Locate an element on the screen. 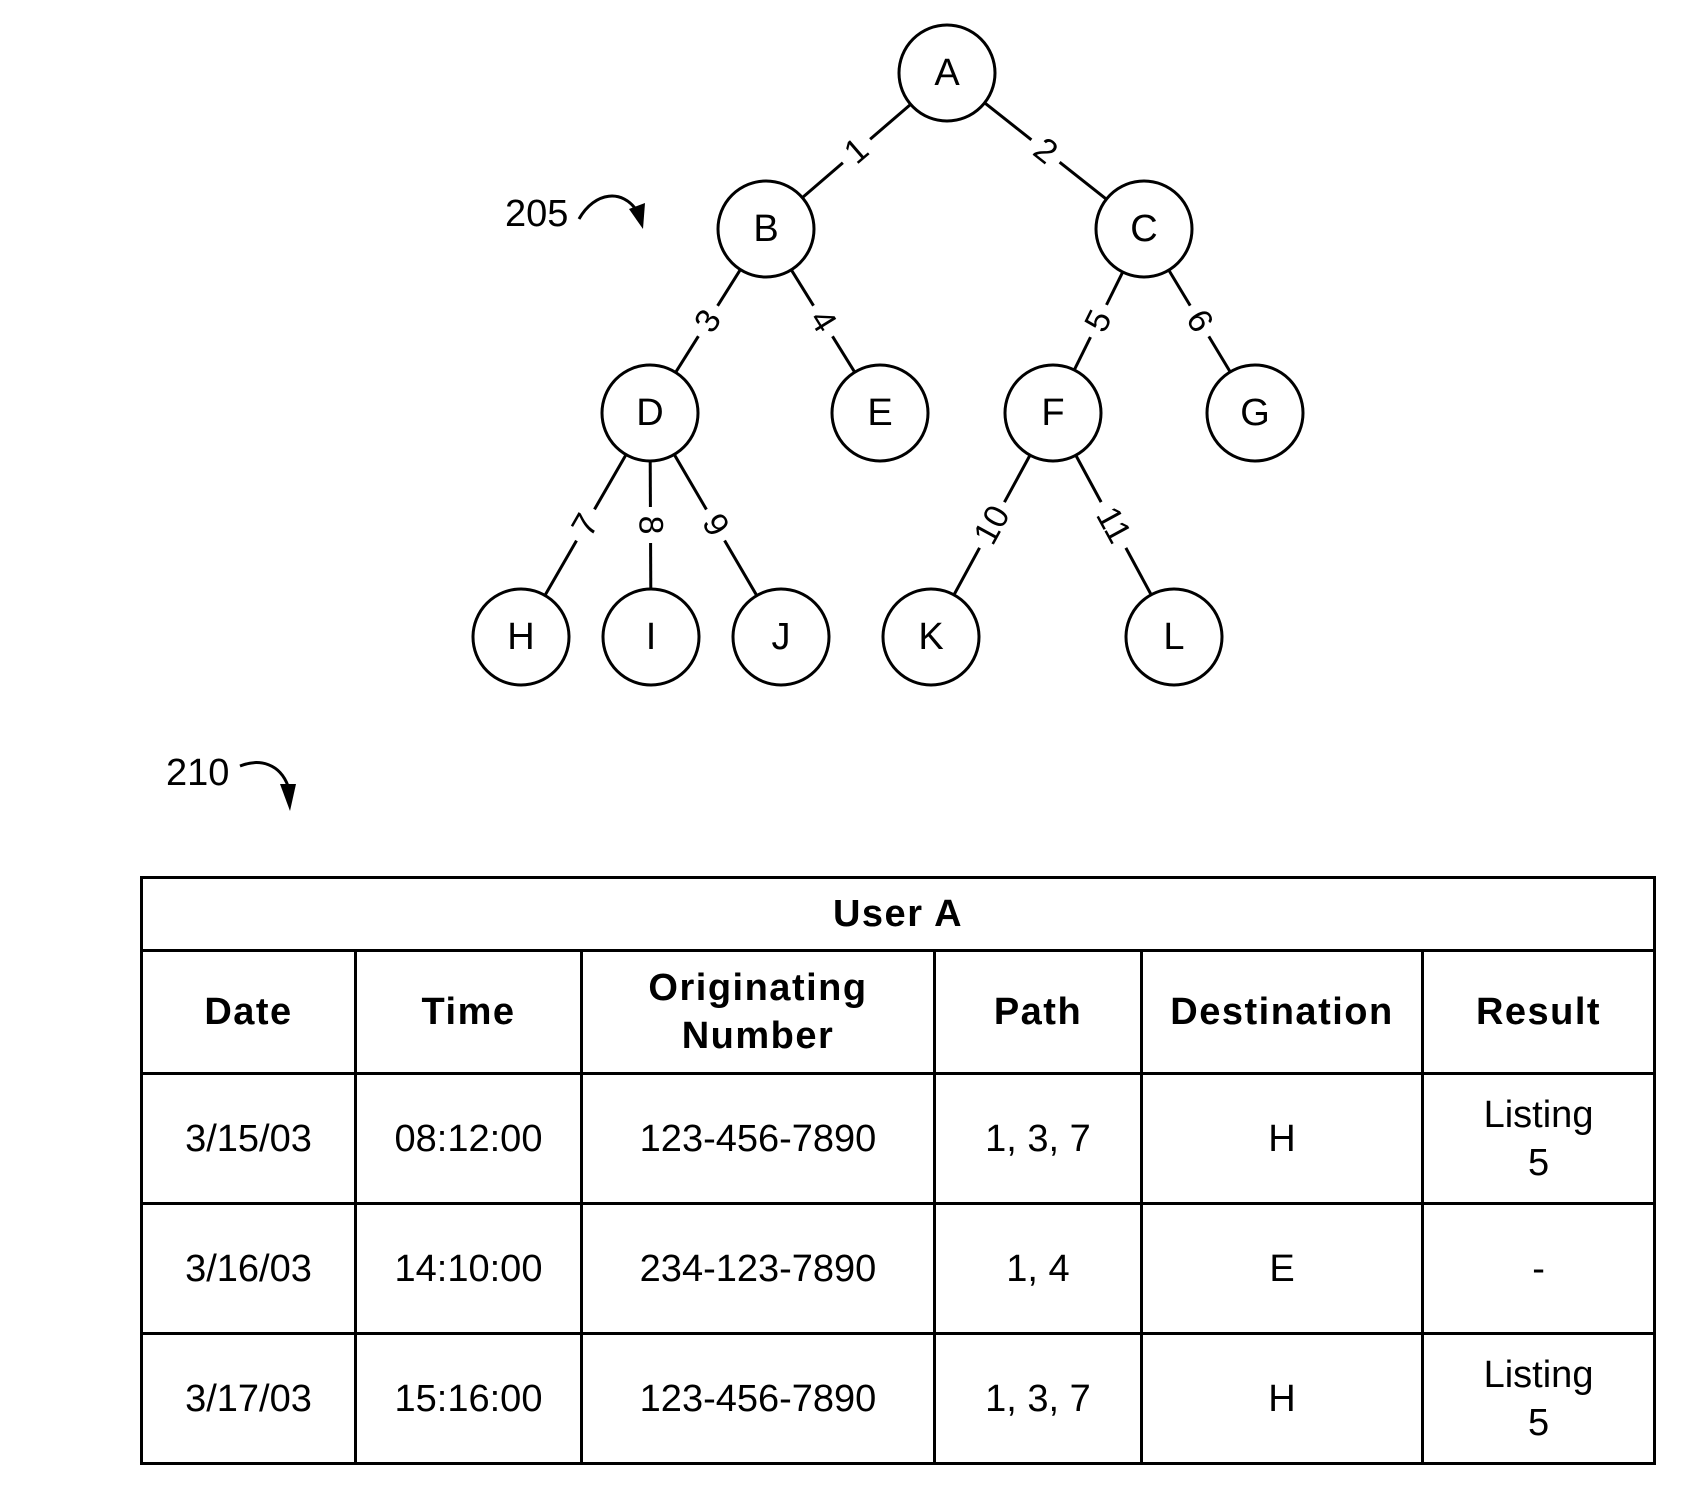 This screenshot has height=1501, width=1683. tree-edge-label: 11 is located at coordinates (1113, 524).